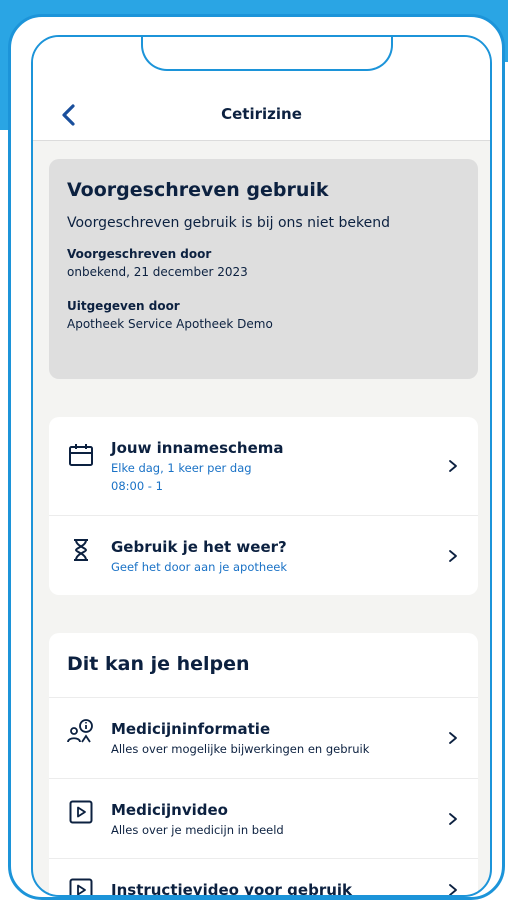 The width and height of the screenshot is (508, 906). What do you see at coordinates (263, 877) in the screenshot?
I see `instruction-video-row: Instructievideo voor gebruik` at bounding box center [263, 877].